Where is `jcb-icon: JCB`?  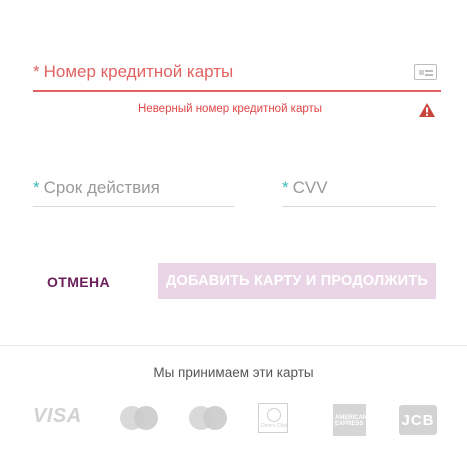
jcb-icon: JCB is located at coordinates (418, 420).